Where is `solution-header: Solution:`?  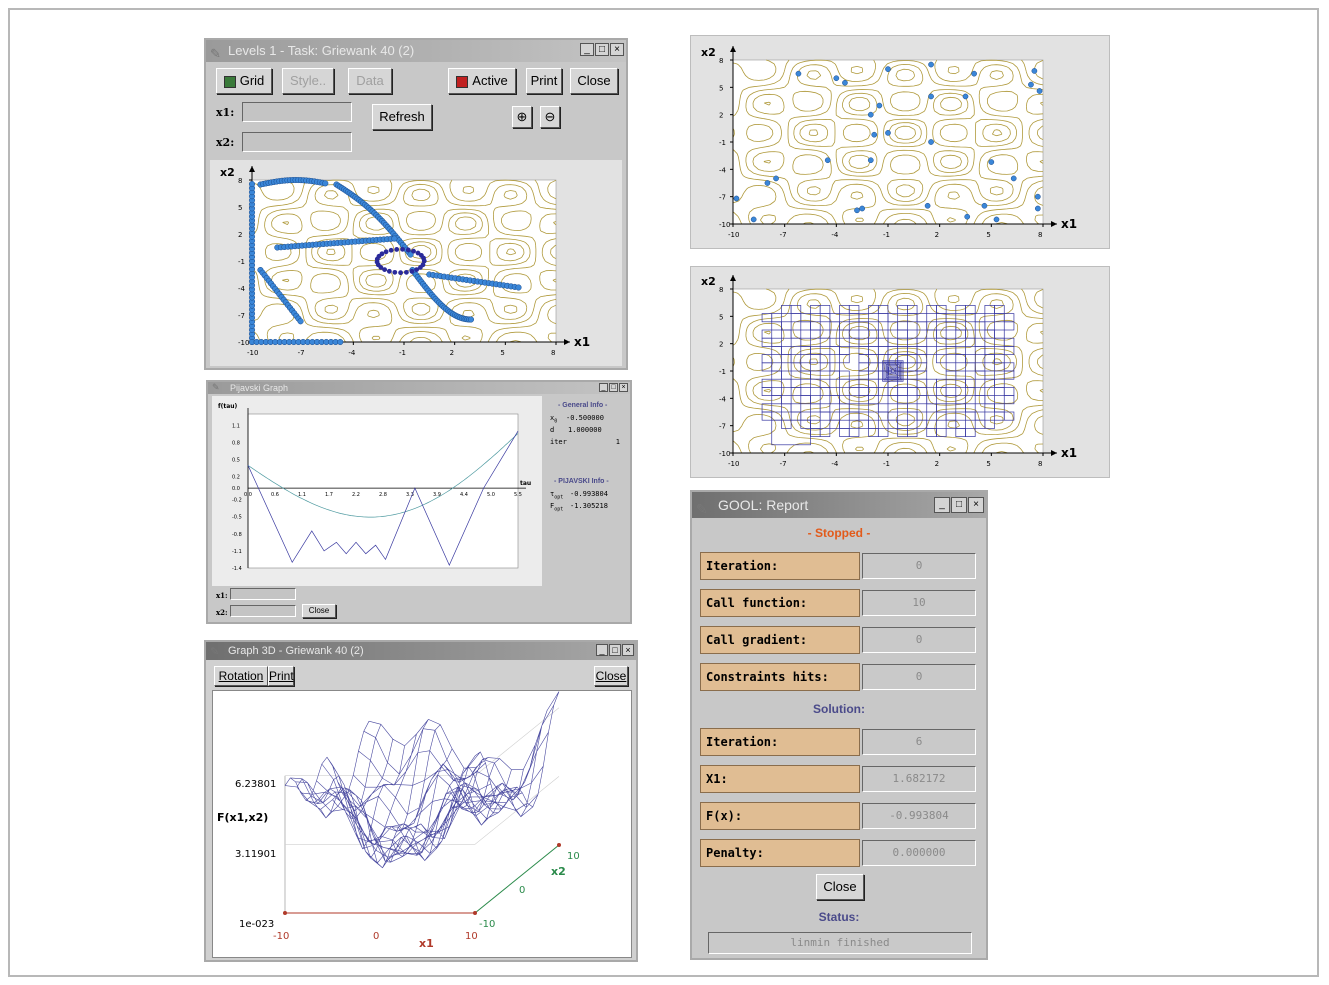
solution-header: Solution: is located at coordinates (839, 709).